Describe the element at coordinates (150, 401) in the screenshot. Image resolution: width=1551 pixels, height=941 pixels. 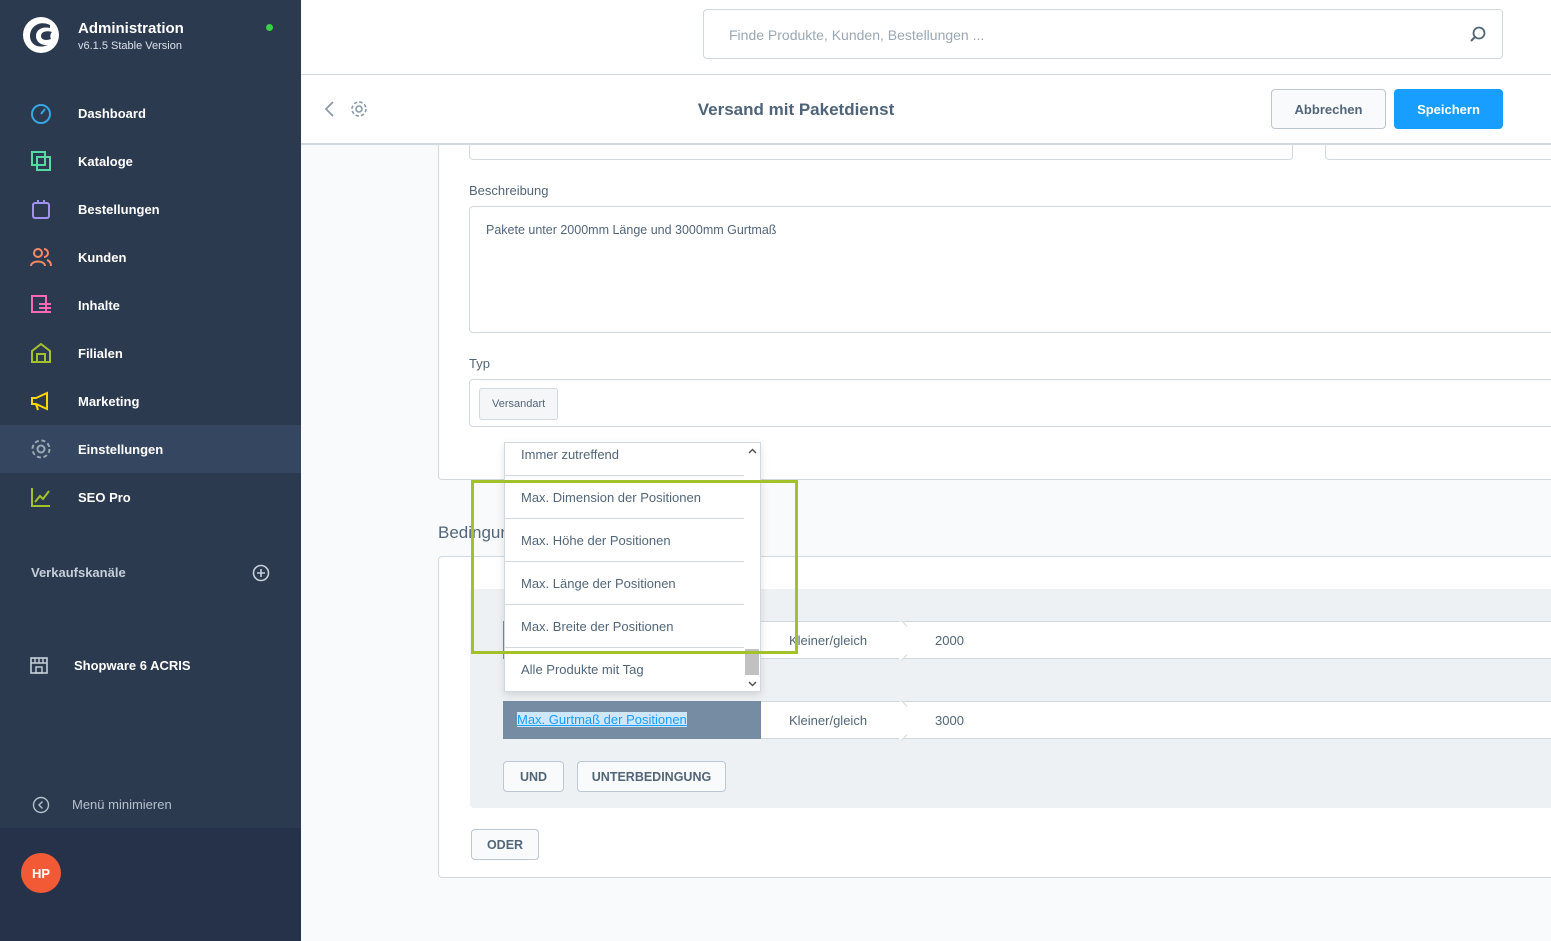
I see `sidebar-item-marketing: Marketing` at that location.